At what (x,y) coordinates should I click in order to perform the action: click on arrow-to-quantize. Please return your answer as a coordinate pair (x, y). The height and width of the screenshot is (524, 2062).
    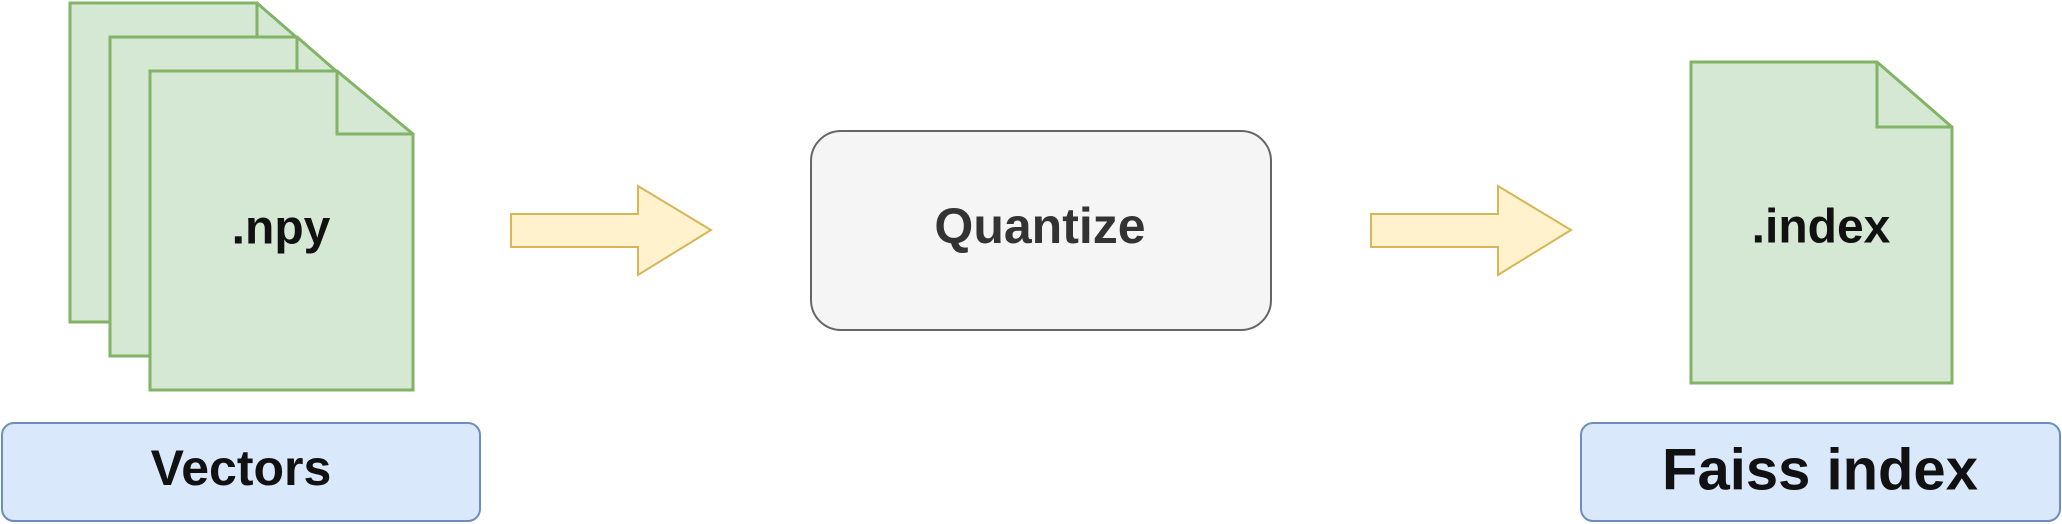
    Looking at the image, I should click on (611, 230).